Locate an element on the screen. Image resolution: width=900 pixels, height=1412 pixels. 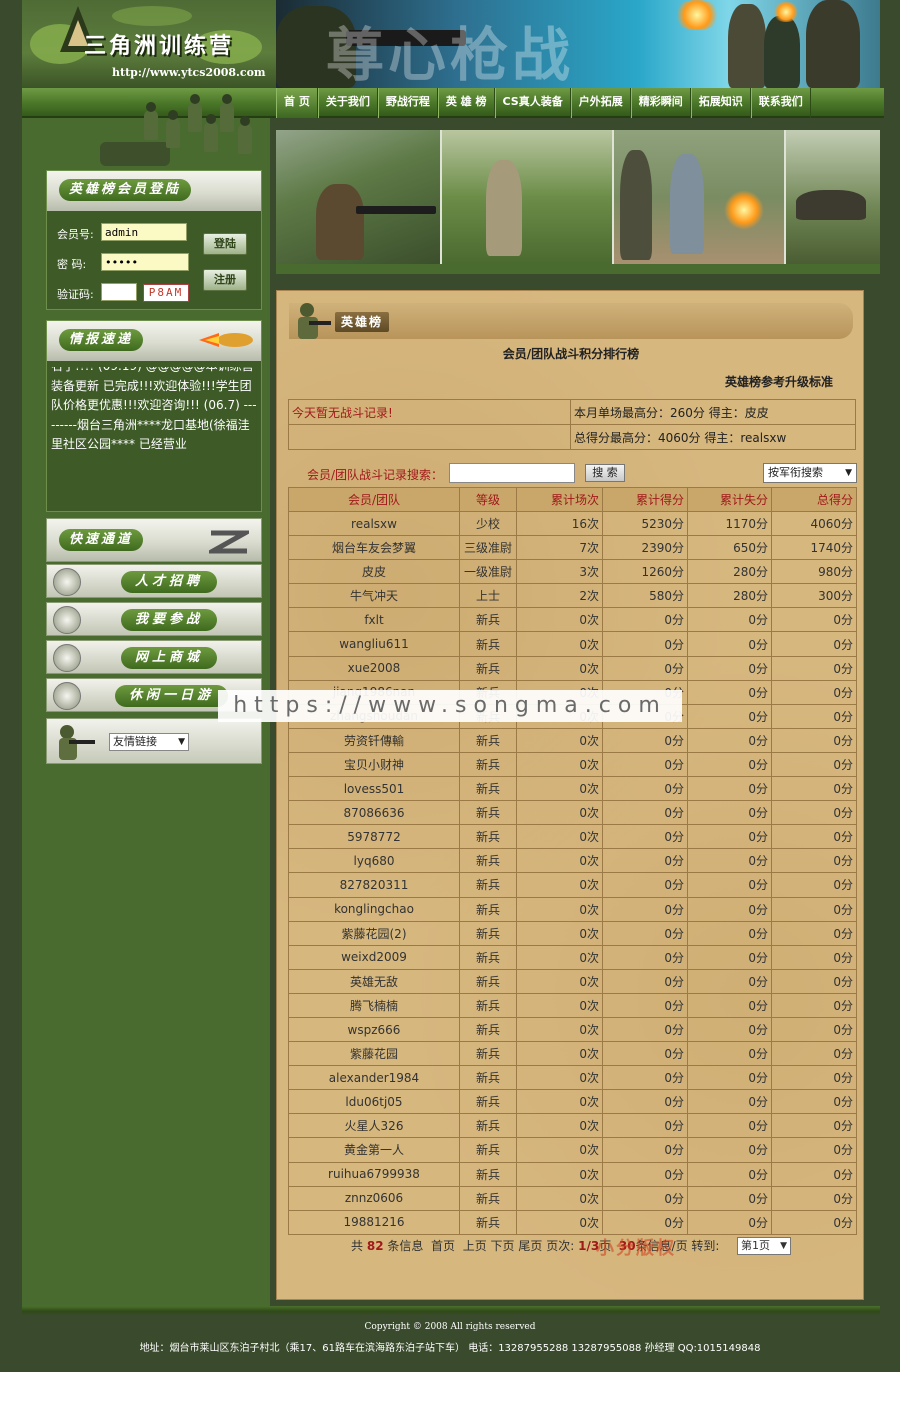
cell-member: wangliu611 is located at coordinates (374, 644).